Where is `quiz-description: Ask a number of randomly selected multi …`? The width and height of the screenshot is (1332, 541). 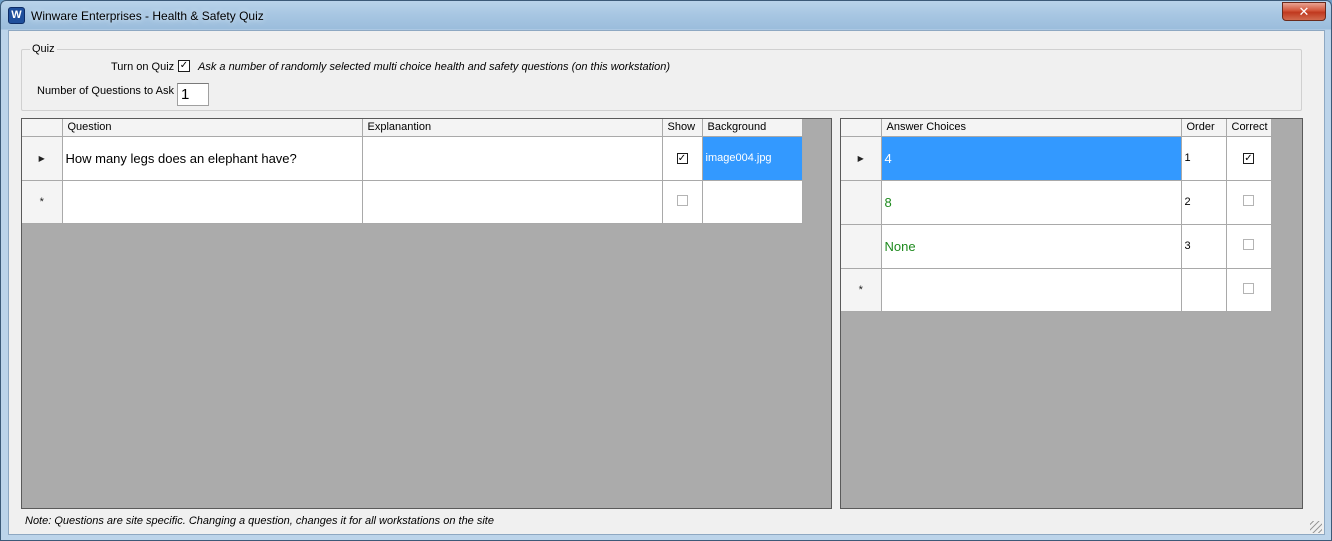
quiz-description: Ask a number of randomly selected multi … is located at coordinates (434, 67).